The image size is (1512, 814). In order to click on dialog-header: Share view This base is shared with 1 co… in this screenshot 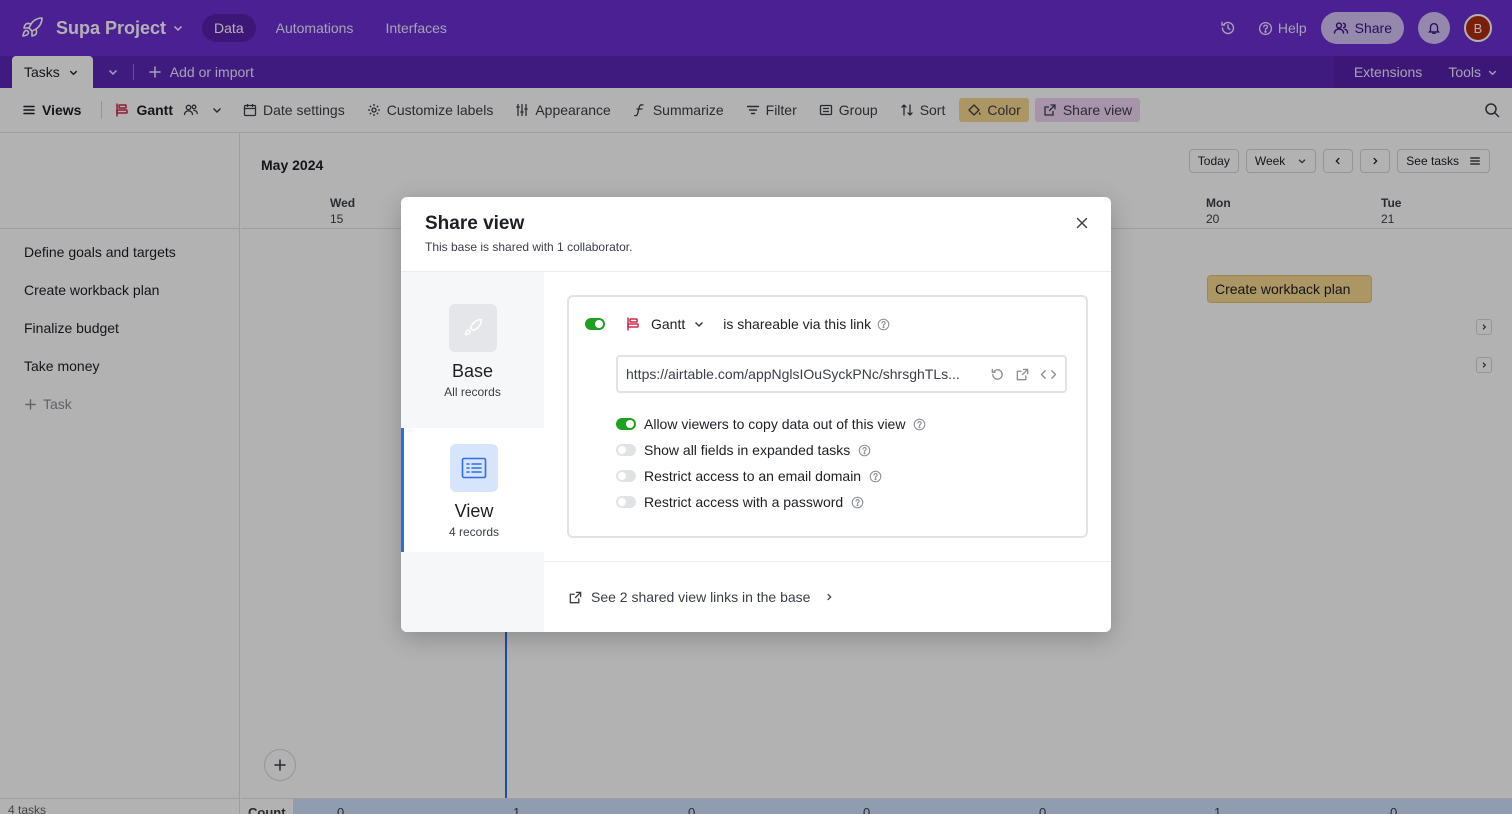, I will do `click(756, 234)`.